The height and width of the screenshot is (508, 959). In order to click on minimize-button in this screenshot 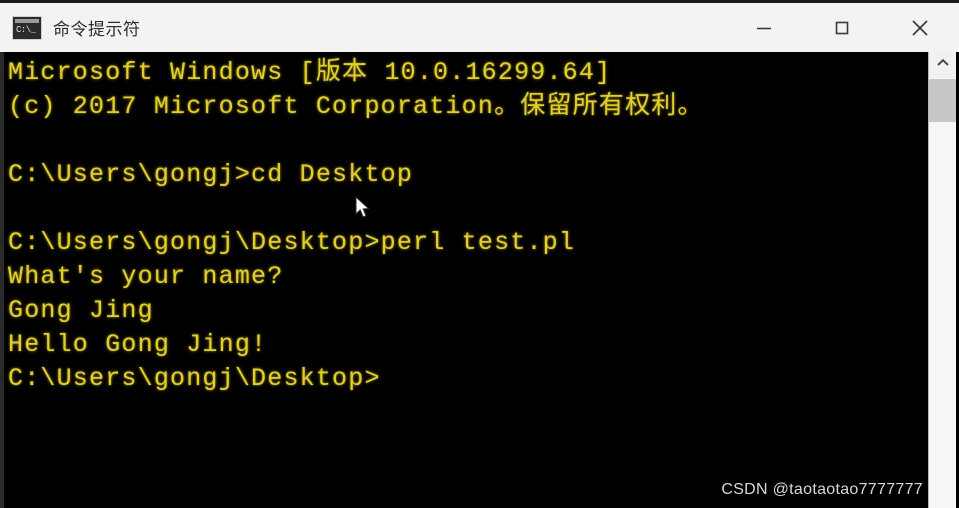, I will do `click(764, 27)`.